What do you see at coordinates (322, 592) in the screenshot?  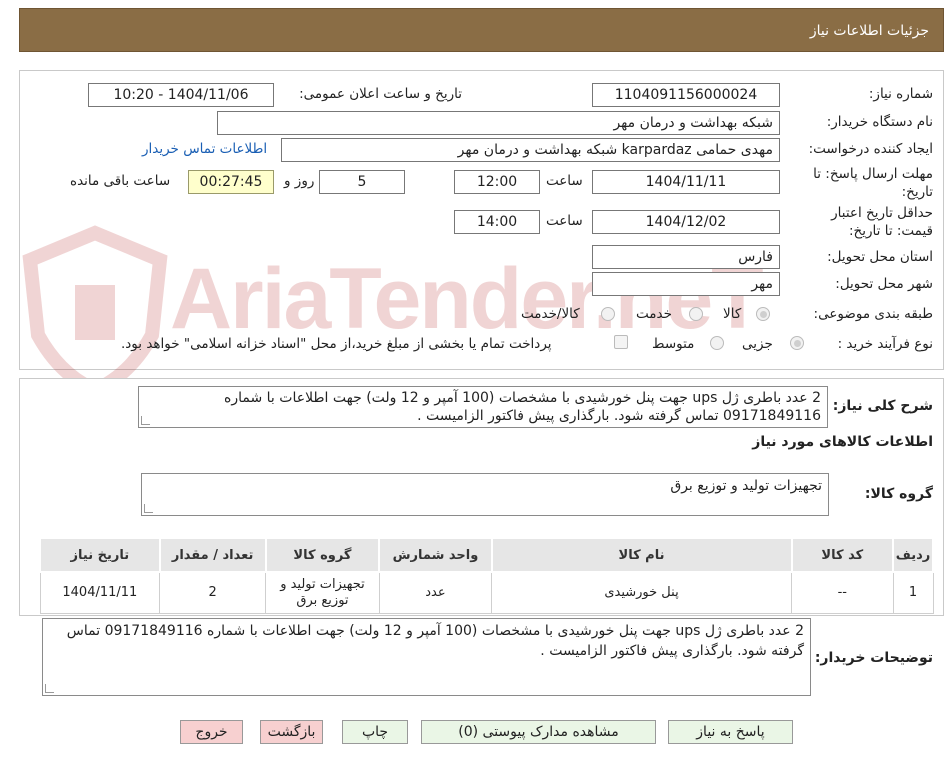 I see `cell-group: تجهیزات تولید و توزیع برق` at bounding box center [322, 592].